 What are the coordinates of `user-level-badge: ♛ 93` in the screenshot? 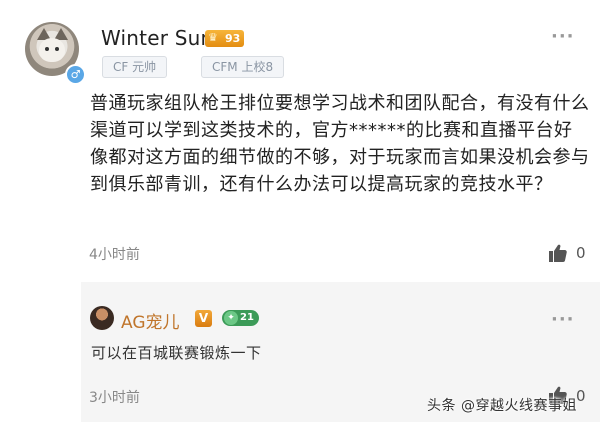 It's located at (225, 38).